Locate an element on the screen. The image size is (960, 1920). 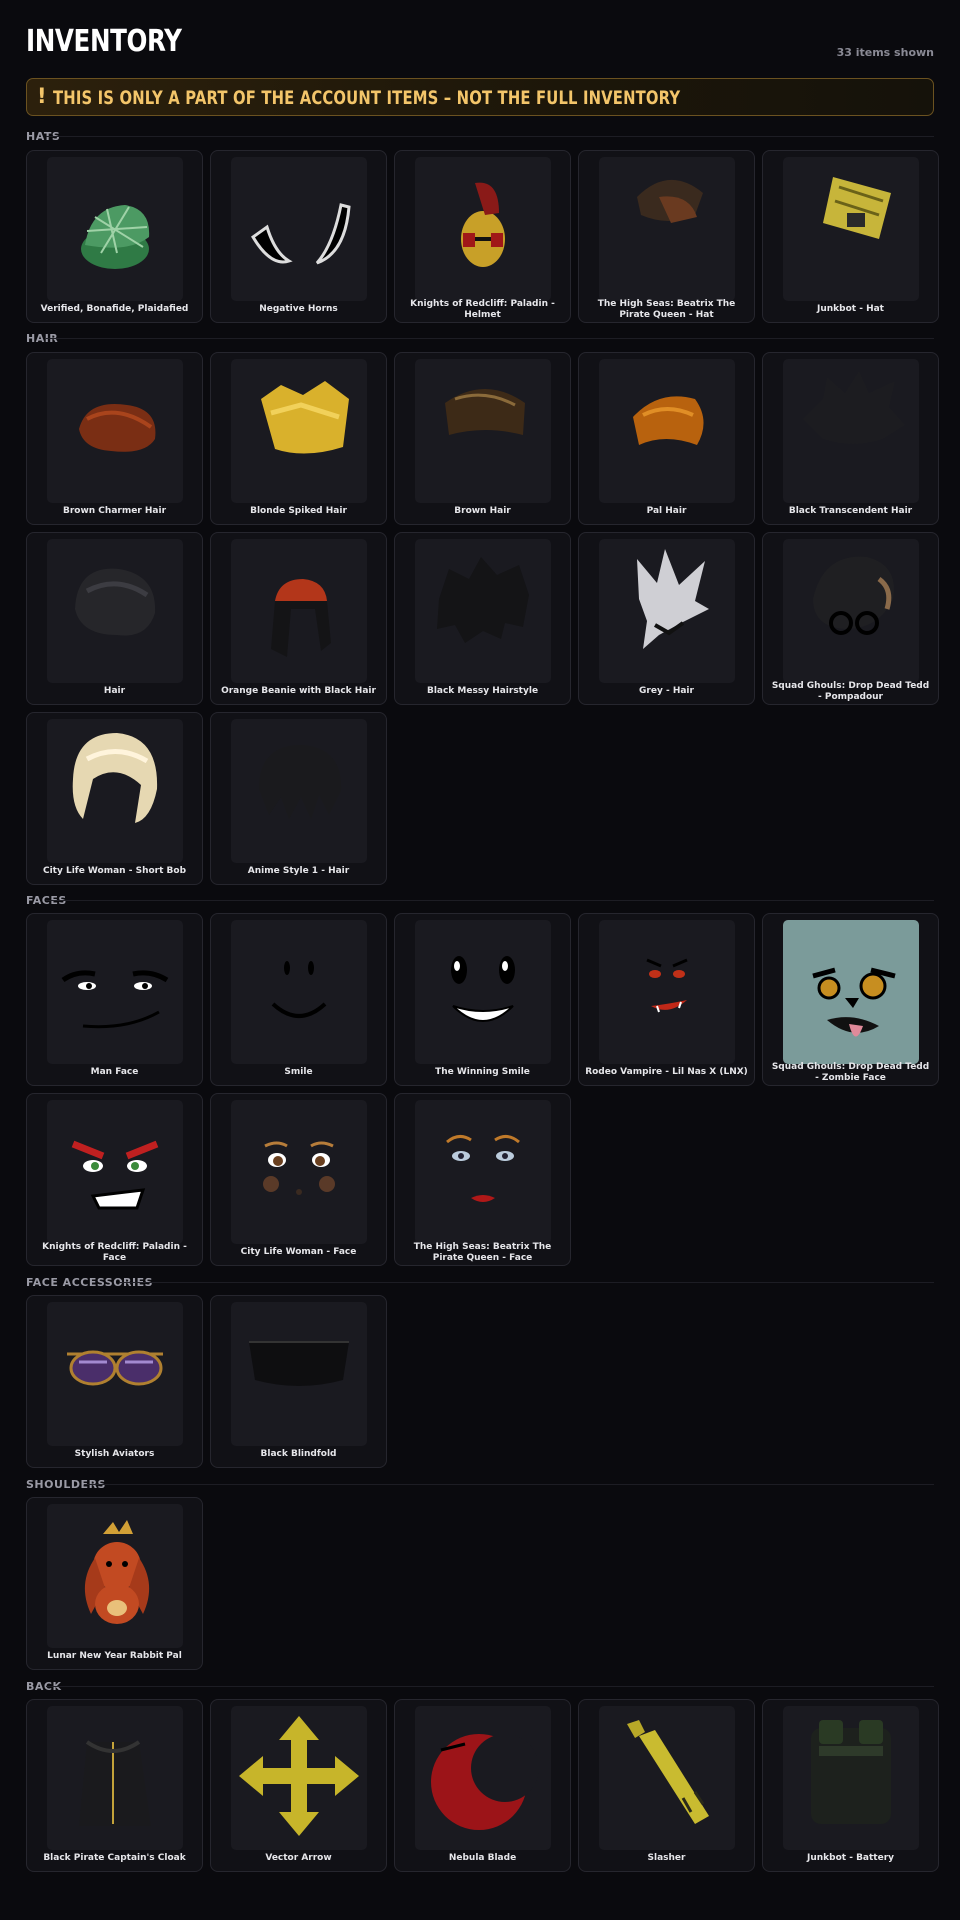
item-name: Black Transcendent Hair is located at coordinates (850, 511).